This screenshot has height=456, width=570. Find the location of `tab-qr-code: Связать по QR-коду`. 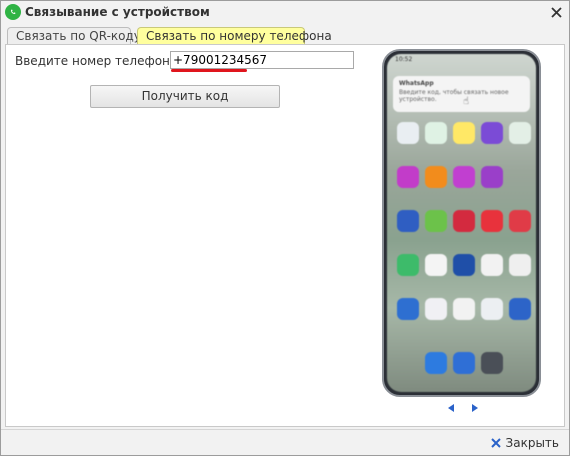

tab-qr-code: Связать по QR-коду is located at coordinates (74, 36).